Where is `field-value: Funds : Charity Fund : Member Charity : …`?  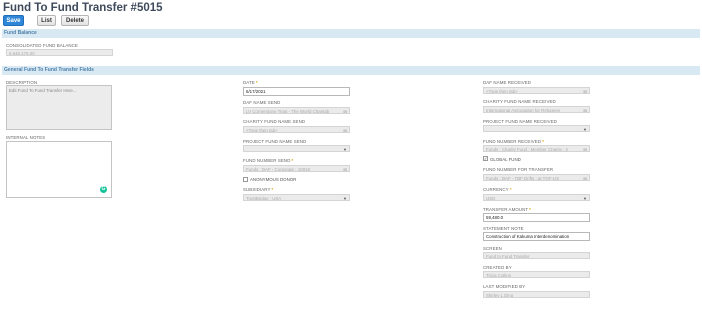
field-value: Funds : Charity Fund : Member Charity : … is located at coordinates (527, 149).